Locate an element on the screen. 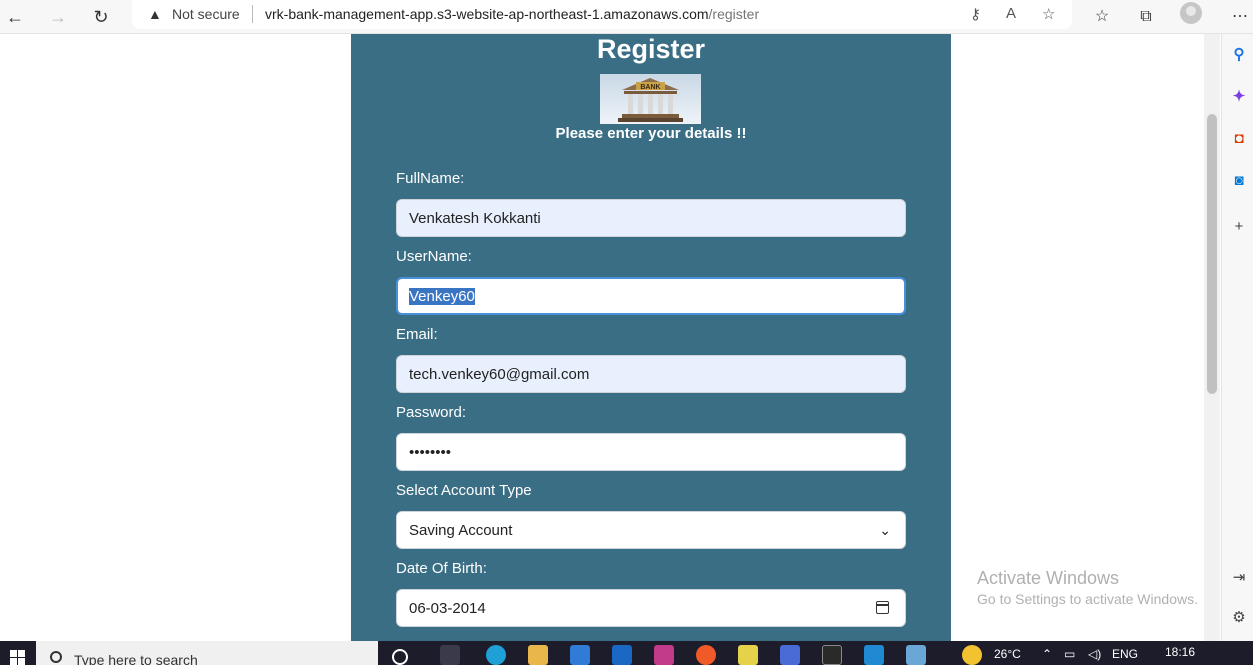 The height and width of the screenshot is (665, 1253). edge-sidebar: ⚲ ✦ ◘ ◙ + ⇥ ⚙ is located at coordinates (1237, 337).